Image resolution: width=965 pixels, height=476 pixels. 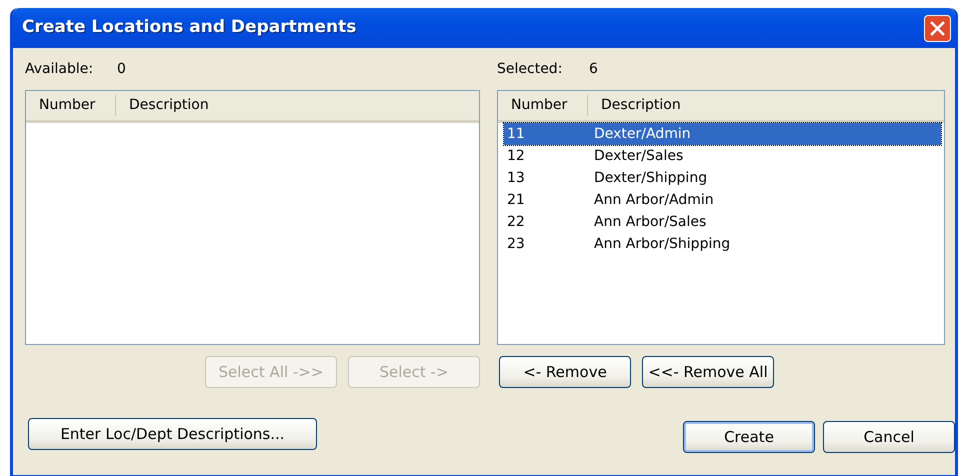 What do you see at coordinates (530, 69) in the screenshot?
I see `selected-label: Selected:` at bounding box center [530, 69].